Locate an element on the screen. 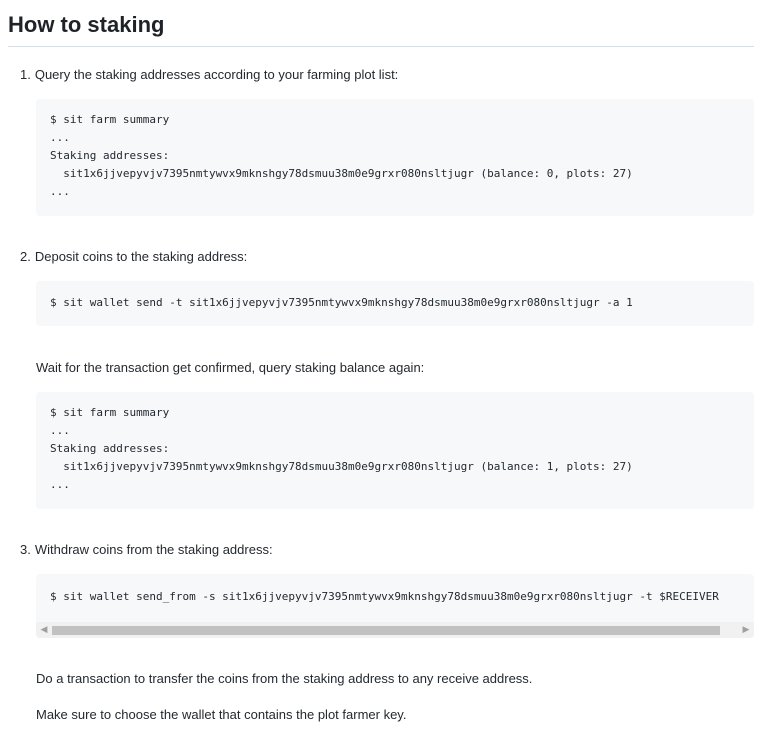  scroll-left-icon: ◀ is located at coordinates (44, 630).